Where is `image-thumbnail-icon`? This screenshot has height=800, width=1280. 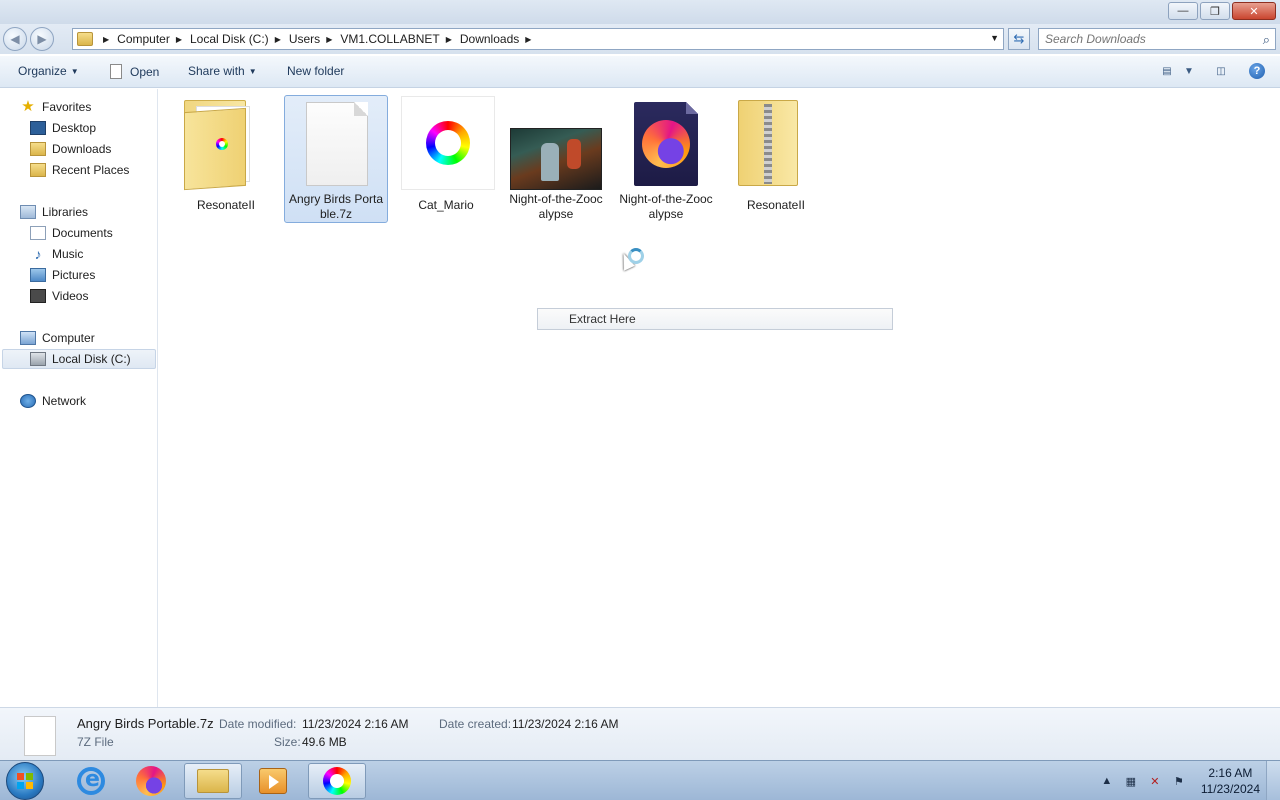
image-thumbnail-icon is located at coordinates (446, 144).